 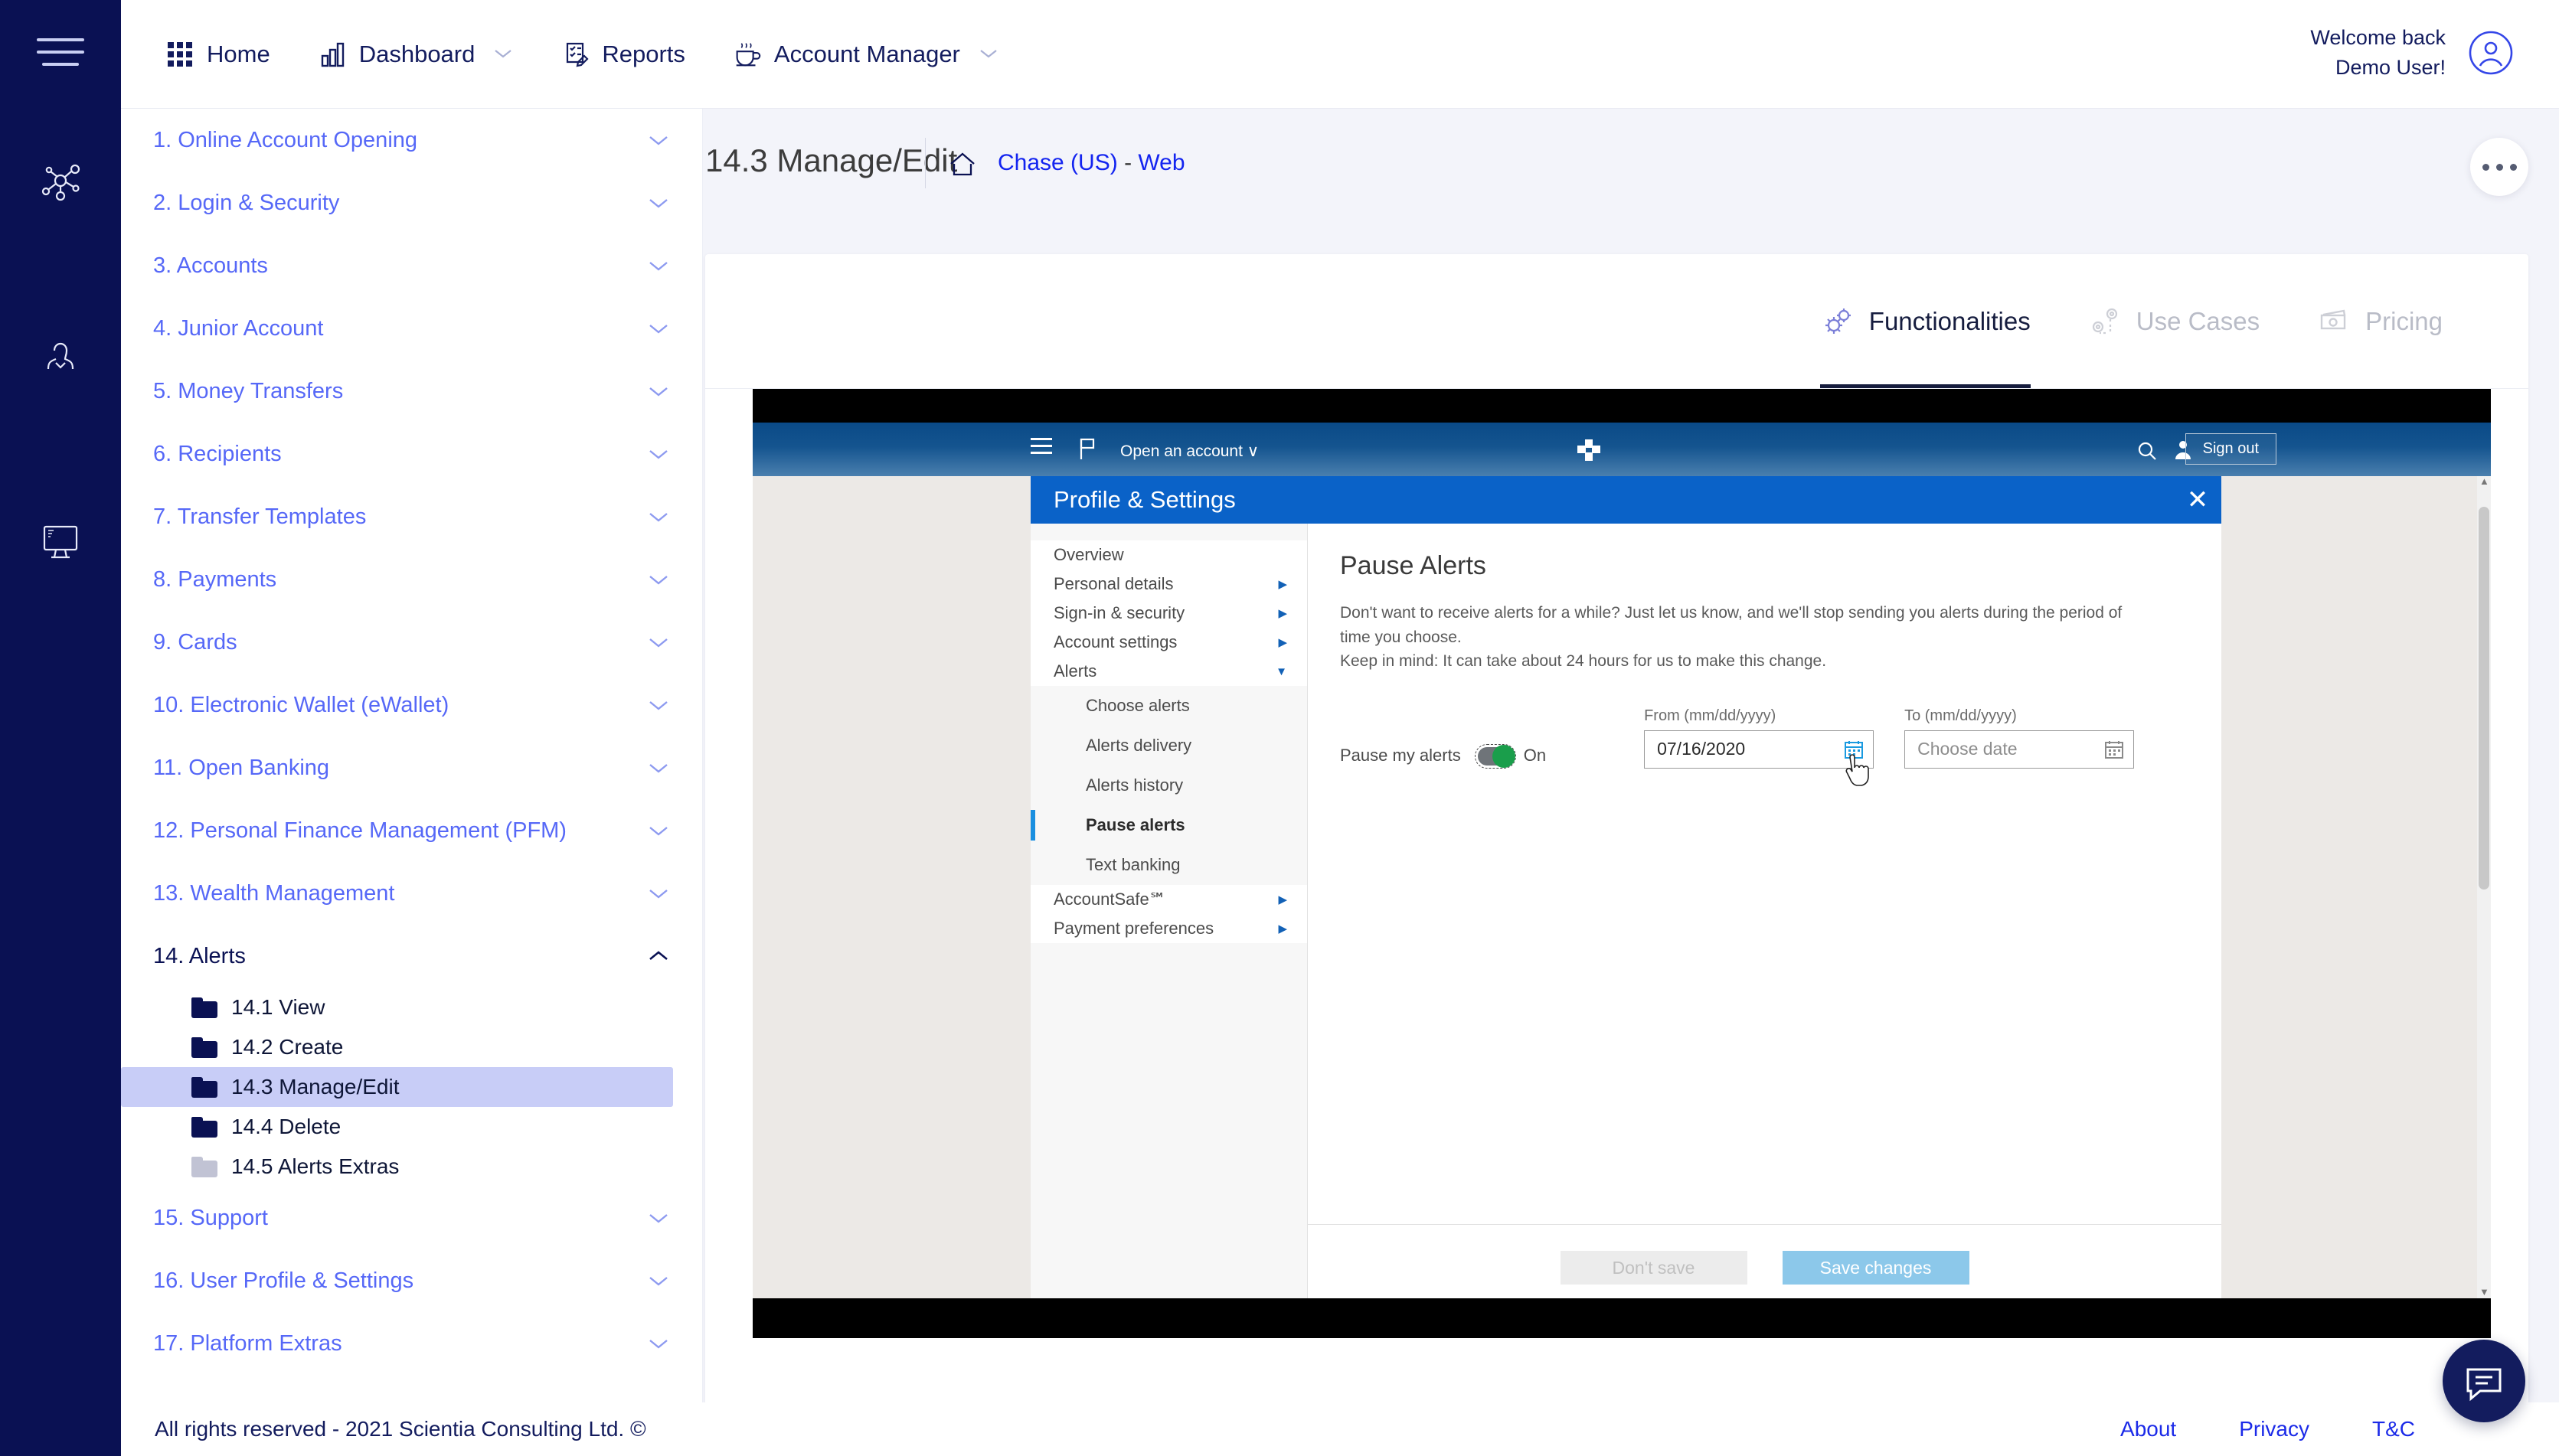 I want to click on scroll-up-arrow: ▲, so click(x=2484, y=481).